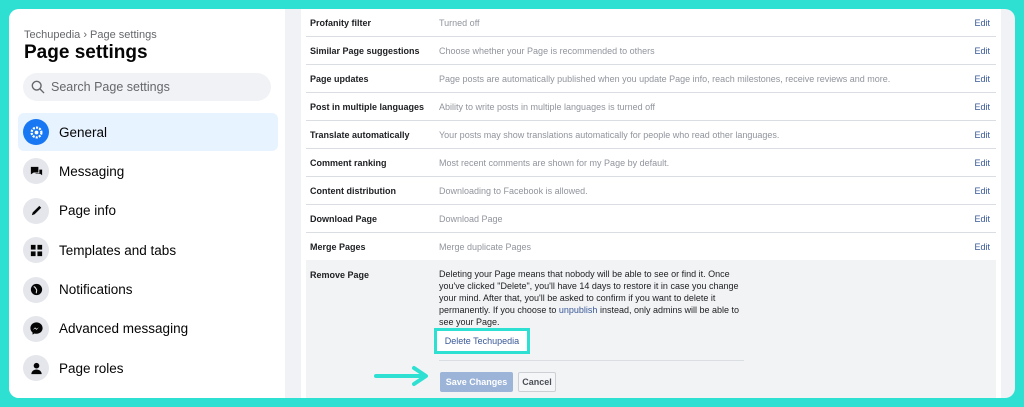  I want to click on setting-label: Page updates, so click(339, 78).